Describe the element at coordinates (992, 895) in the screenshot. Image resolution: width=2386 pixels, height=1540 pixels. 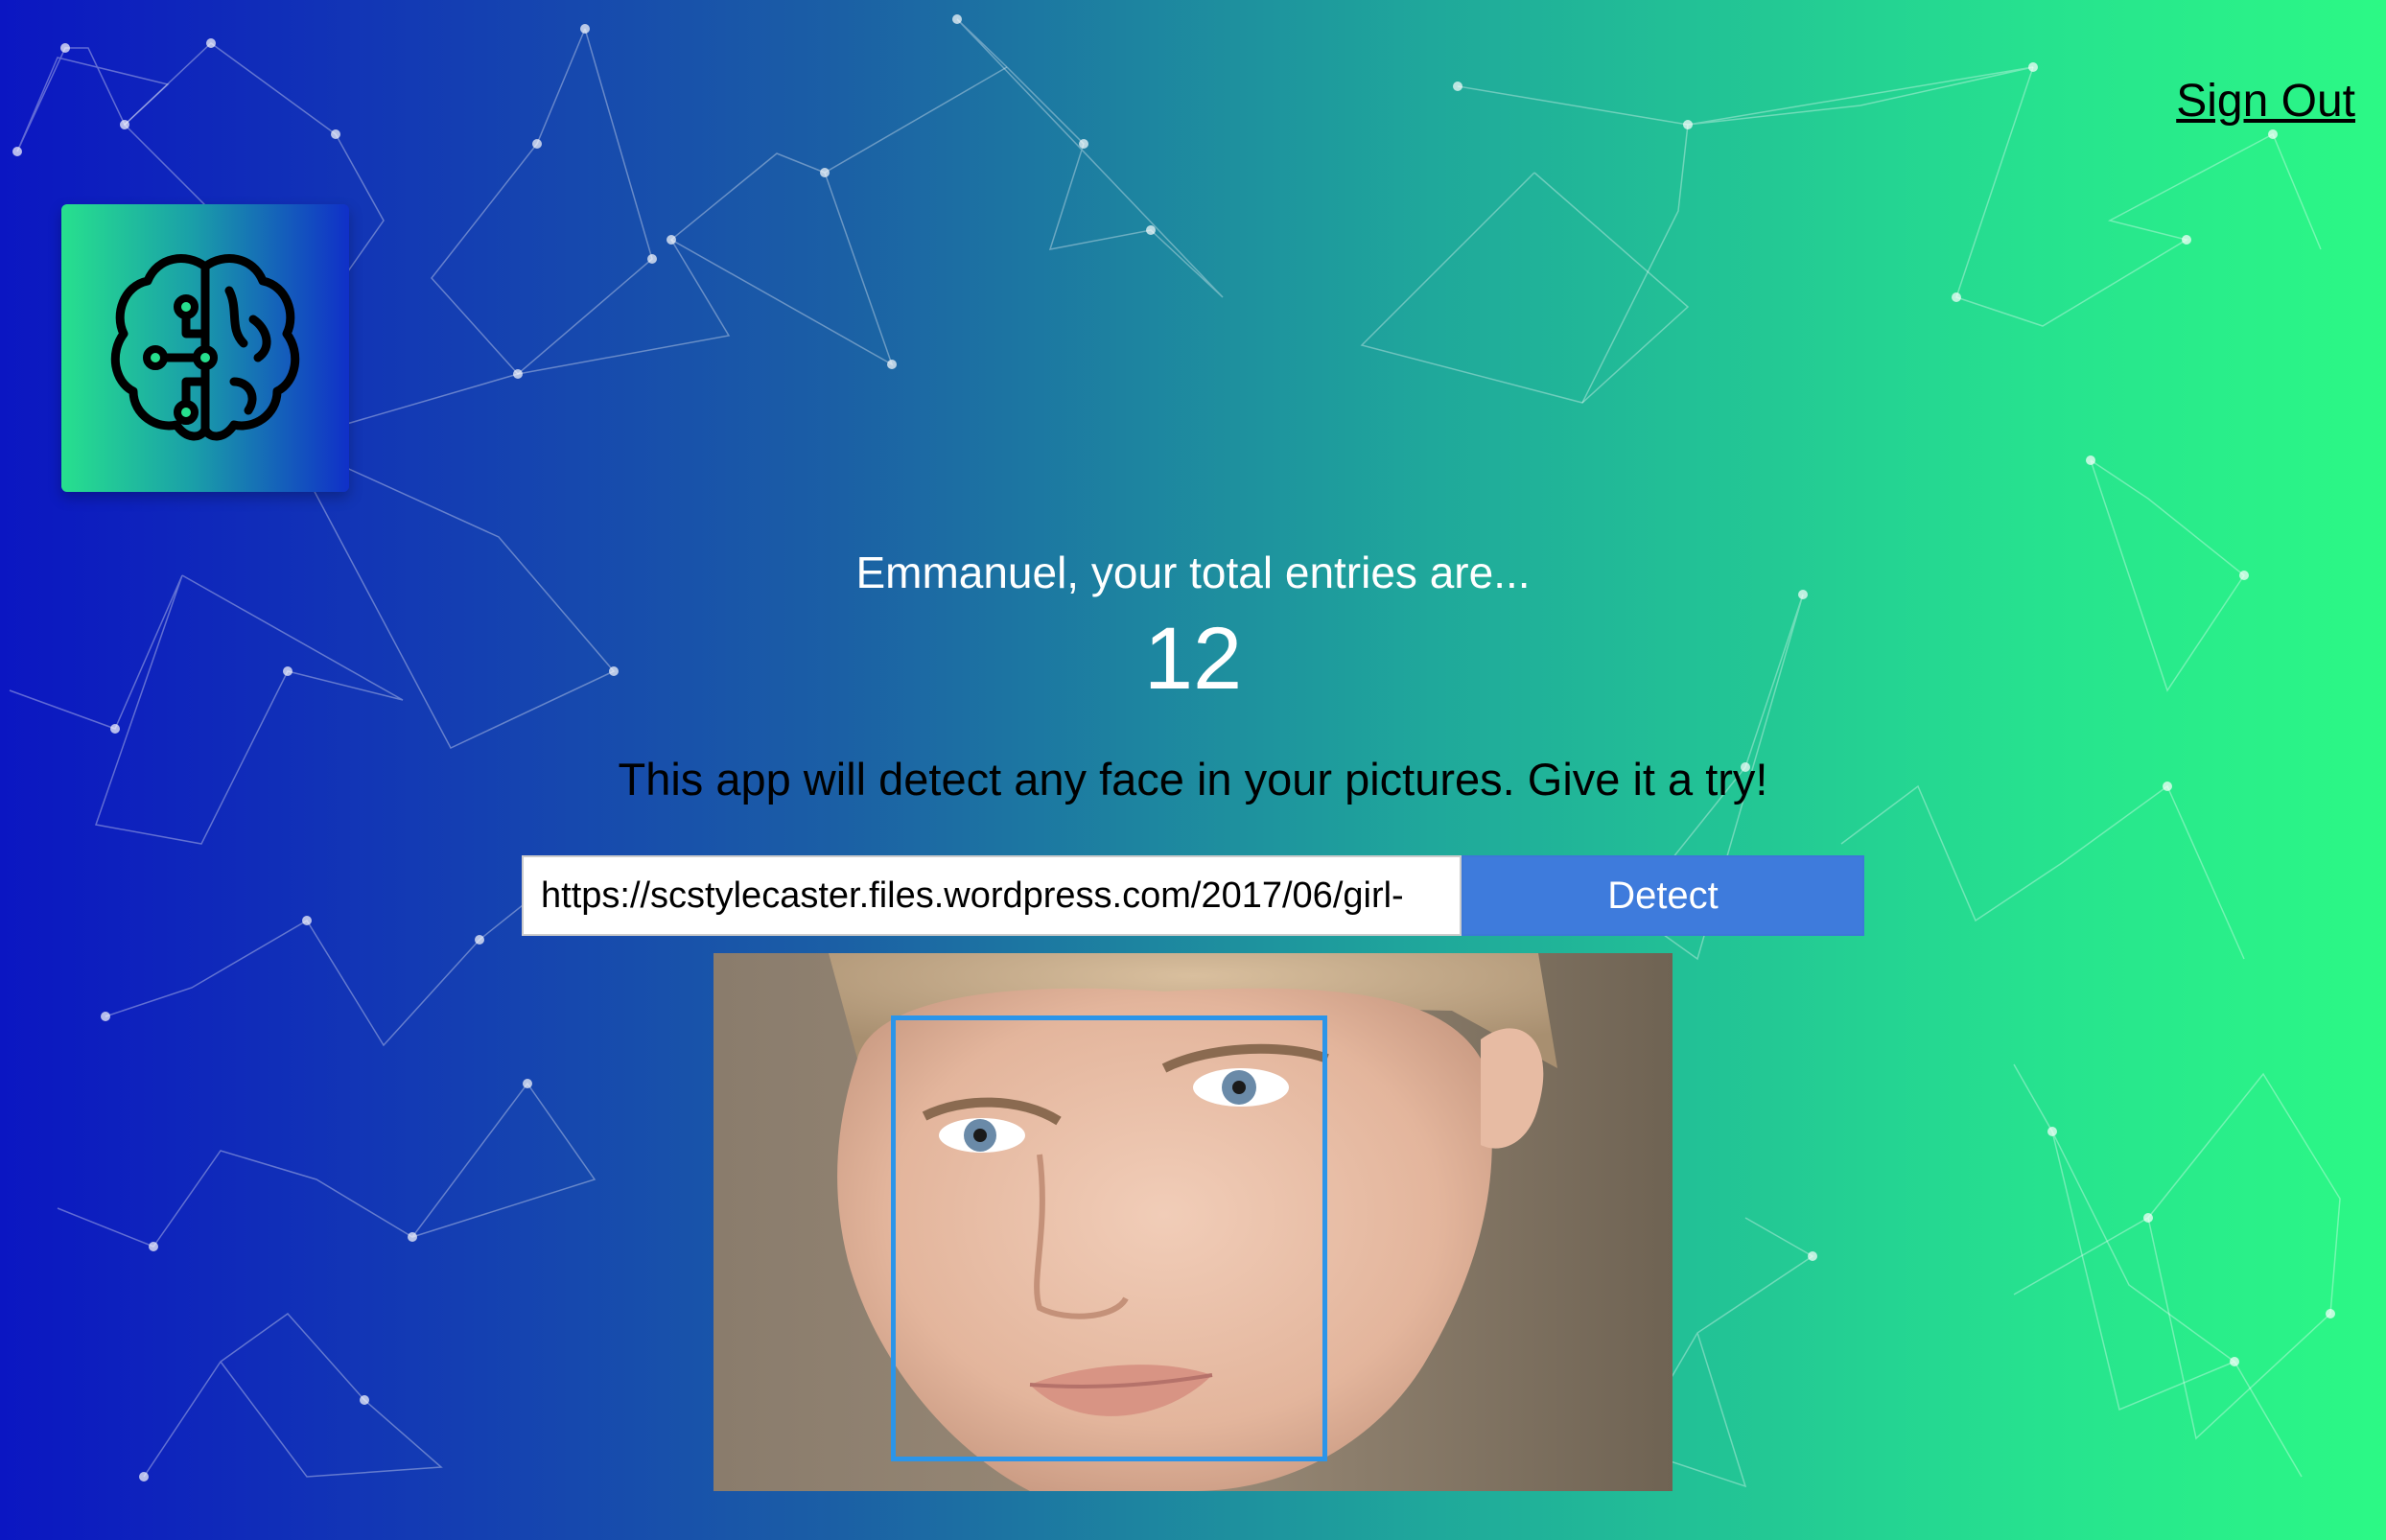
I see `image-url-input` at that location.